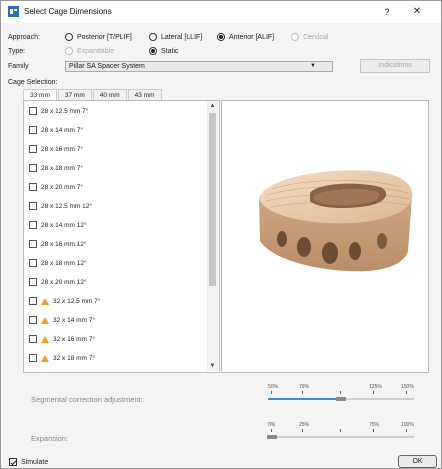  What do you see at coordinates (64, 282) in the screenshot?
I see `item-label: 28 x 20 mm 12°` at bounding box center [64, 282].